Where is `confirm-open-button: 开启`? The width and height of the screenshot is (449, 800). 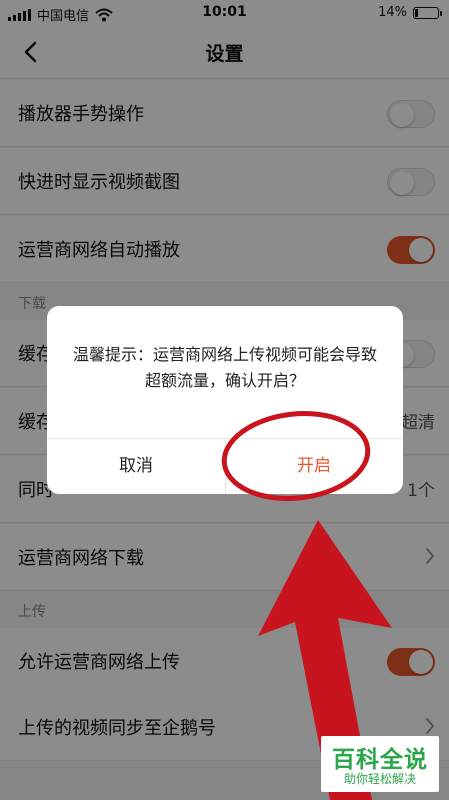
confirm-open-button: 开启 is located at coordinates (314, 466).